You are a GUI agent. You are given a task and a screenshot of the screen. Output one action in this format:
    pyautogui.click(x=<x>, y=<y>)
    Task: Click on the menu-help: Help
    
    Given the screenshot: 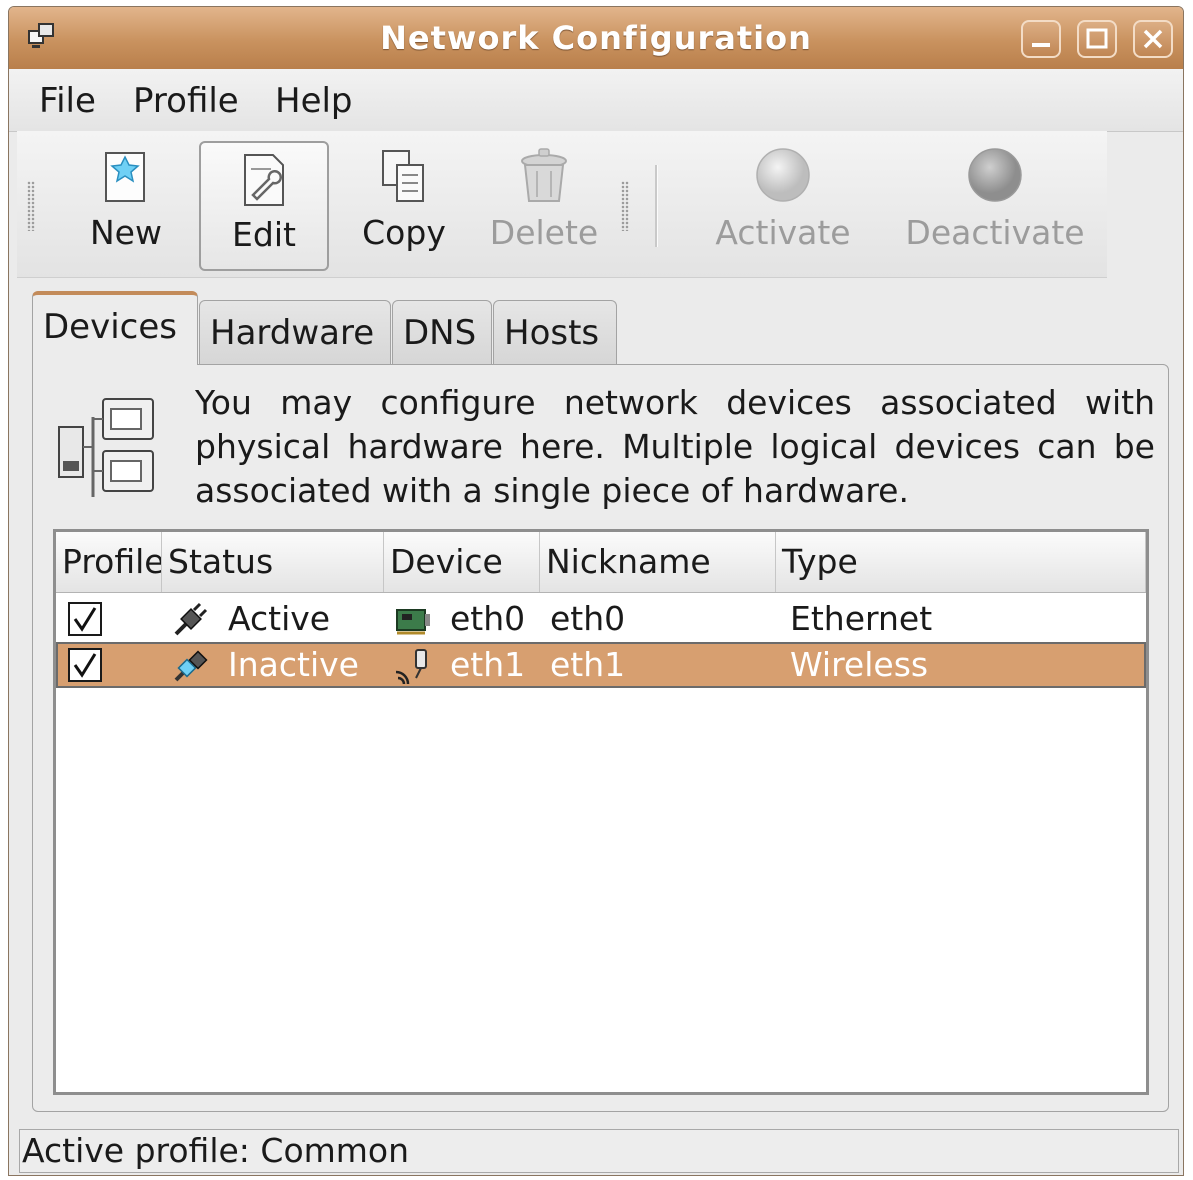 What is the action you would take?
    pyautogui.click(x=314, y=101)
    